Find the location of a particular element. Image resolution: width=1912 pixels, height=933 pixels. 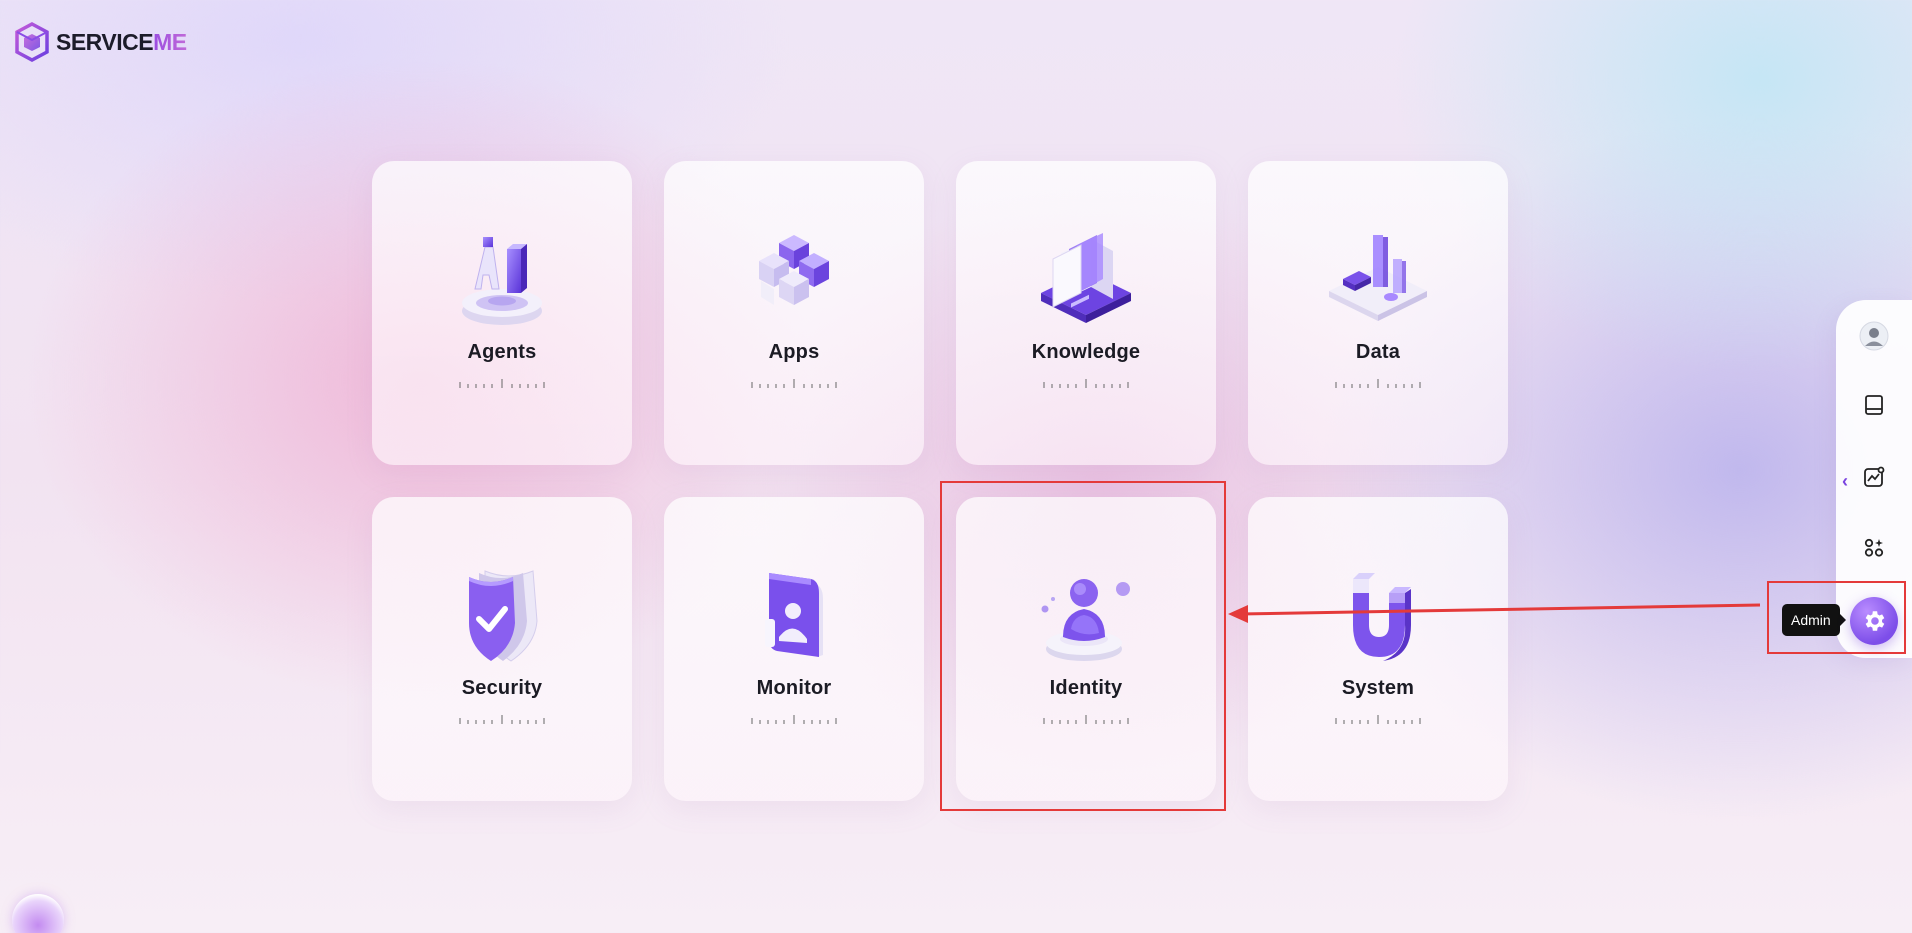

admin-tooltip: Admin is located at coordinates (1814, 620).